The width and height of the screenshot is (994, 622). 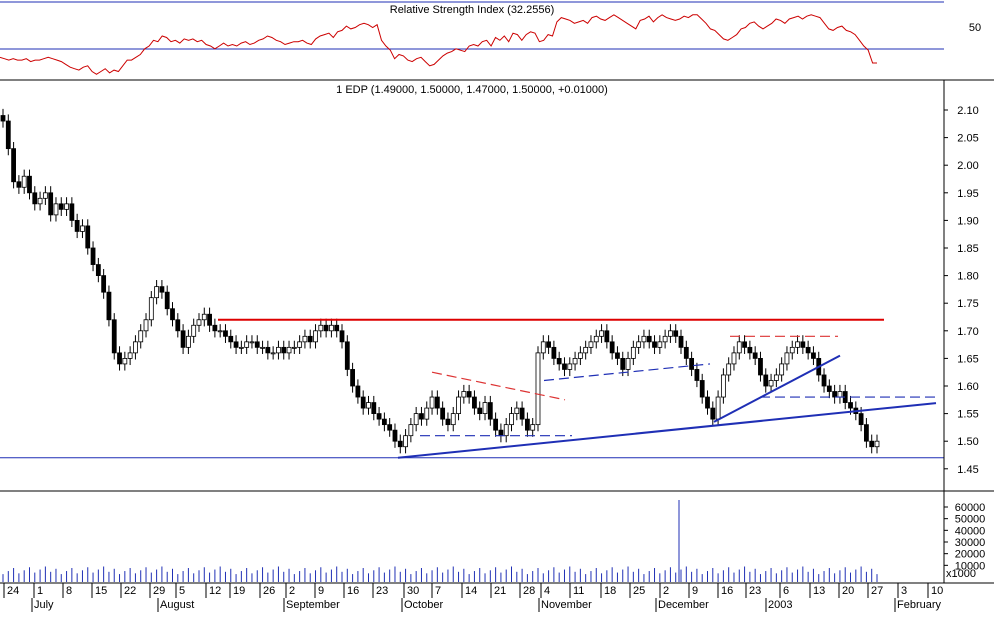 I want to click on rsi-ytick-50: 50, so click(x=975, y=28).